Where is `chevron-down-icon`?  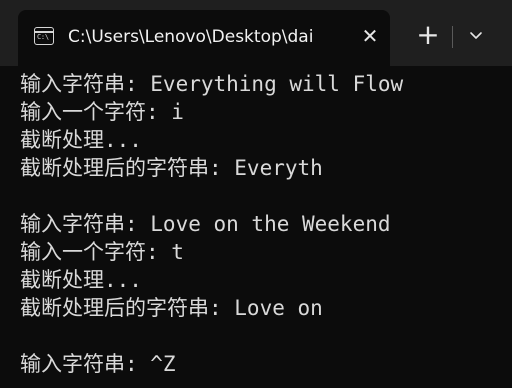 chevron-down-icon is located at coordinates (476, 36).